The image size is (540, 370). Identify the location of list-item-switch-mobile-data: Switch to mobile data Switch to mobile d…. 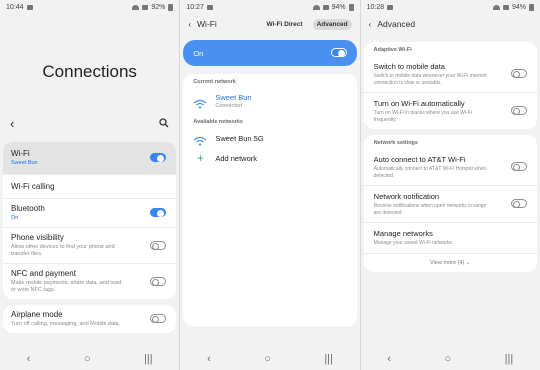
(450, 74).